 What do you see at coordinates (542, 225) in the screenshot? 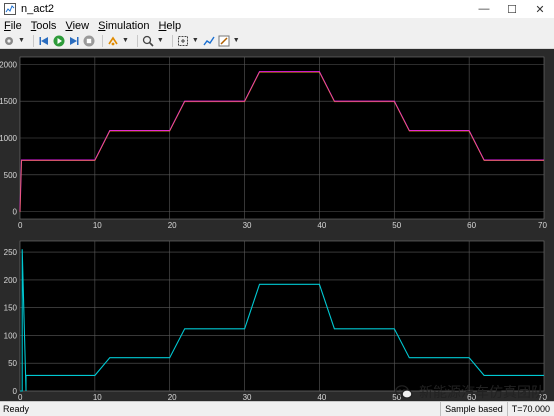
I see `x-tick-label: 70` at bounding box center [542, 225].